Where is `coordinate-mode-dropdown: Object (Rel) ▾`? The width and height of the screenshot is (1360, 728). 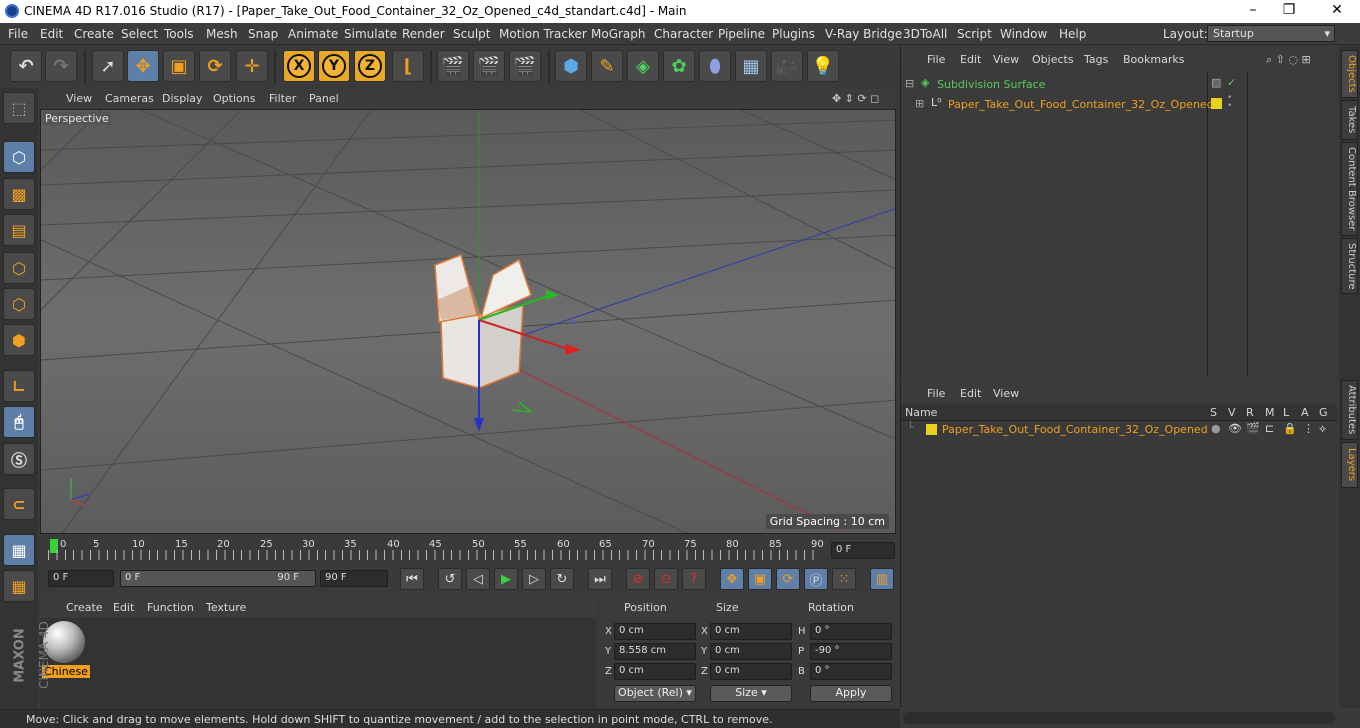
coordinate-mode-dropdown: Object (Rel) ▾ is located at coordinates (655, 693).